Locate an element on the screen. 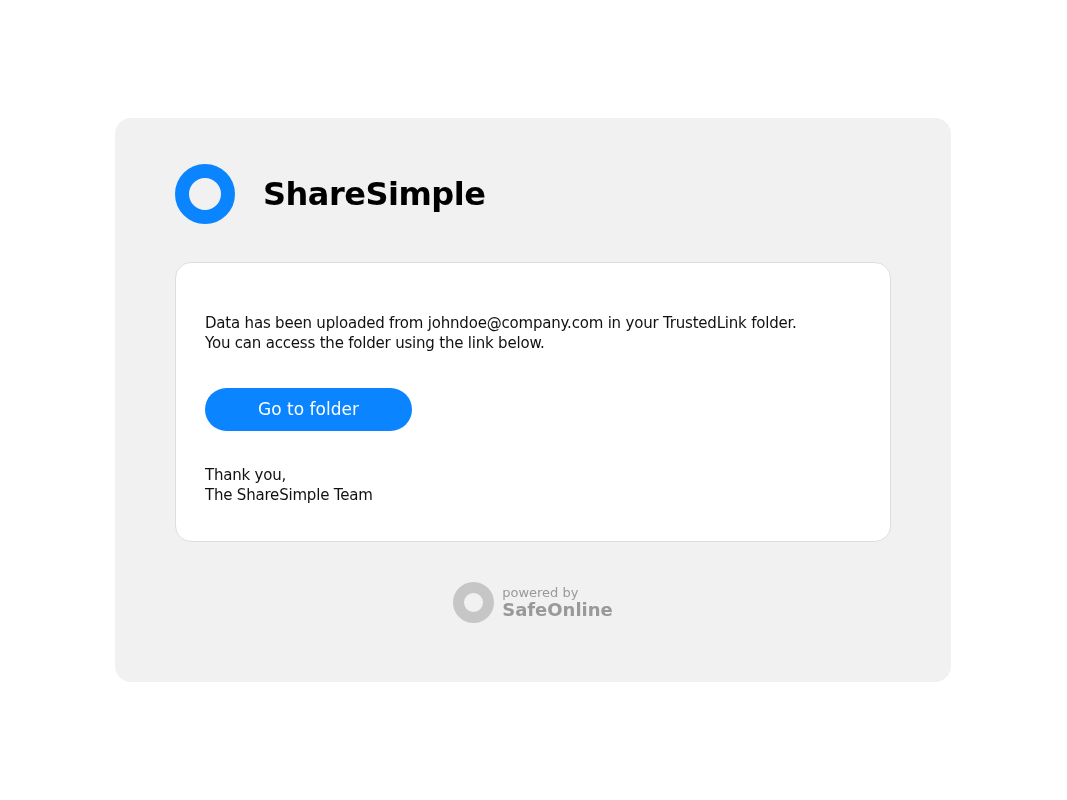 This screenshot has height=800, width=1067. logo-icon is located at coordinates (205, 194).